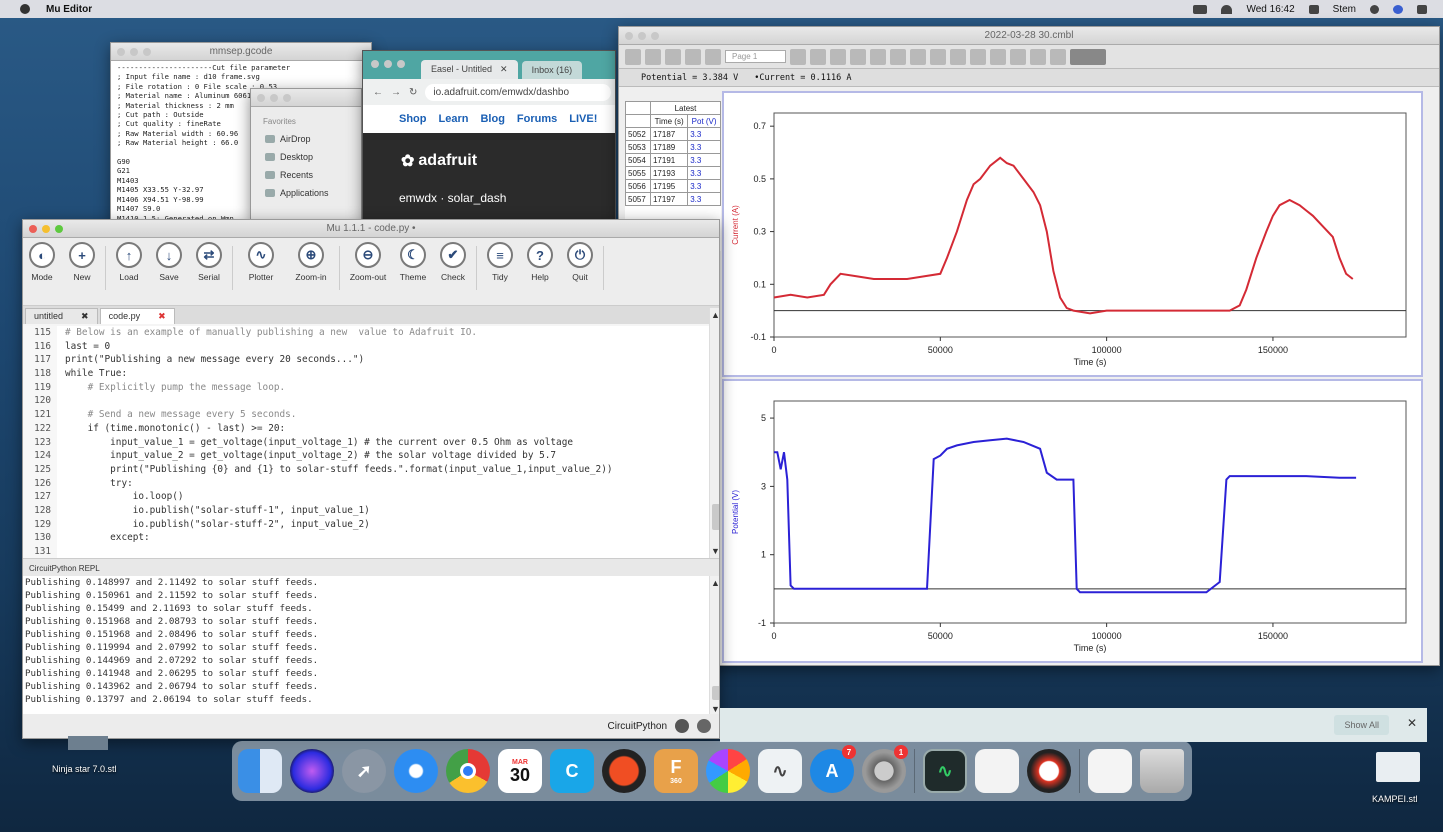  I want to click on close-notification-icon: ✕, so click(1412, 723).